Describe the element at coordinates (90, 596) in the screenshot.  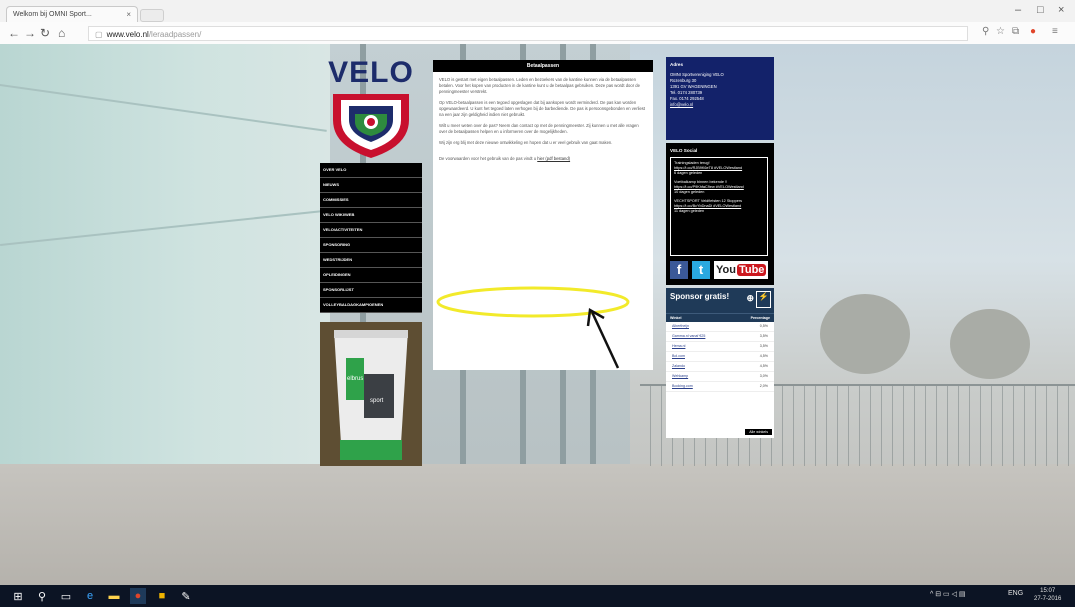
I see `edge-icon: e` at that location.